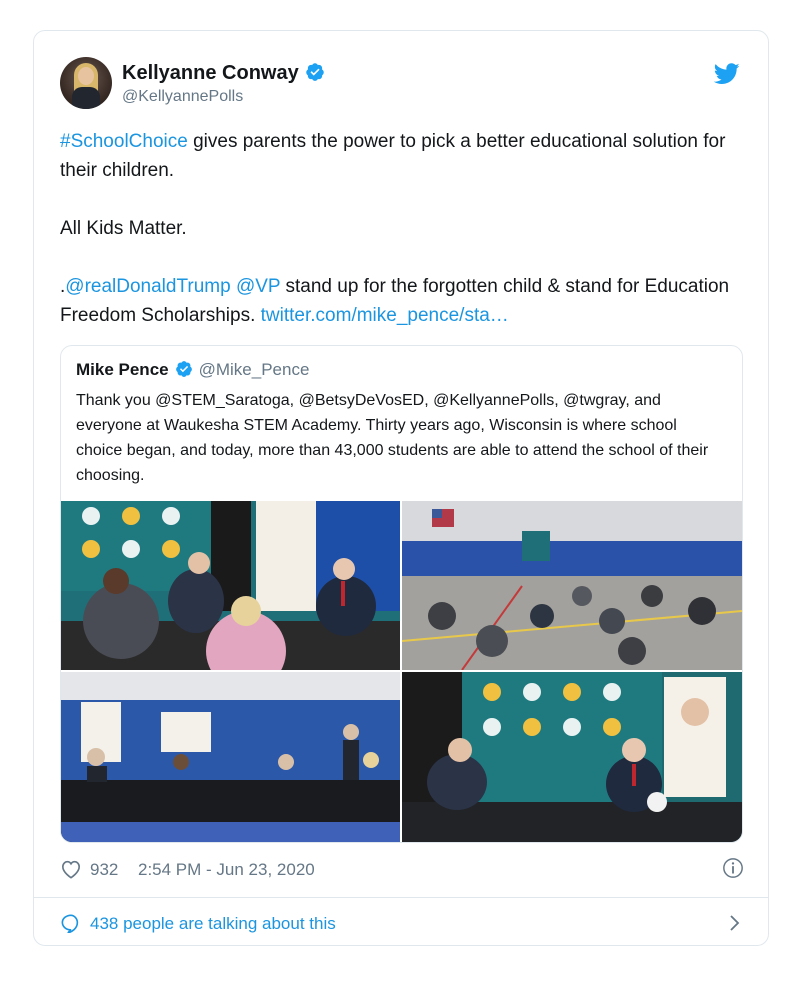 The width and height of the screenshot is (800, 982). What do you see at coordinates (226, 870) in the screenshot?
I see `tweet-timestamp: 2:54 PM - Jun 23, 2020` at bounding box center [226, 870].